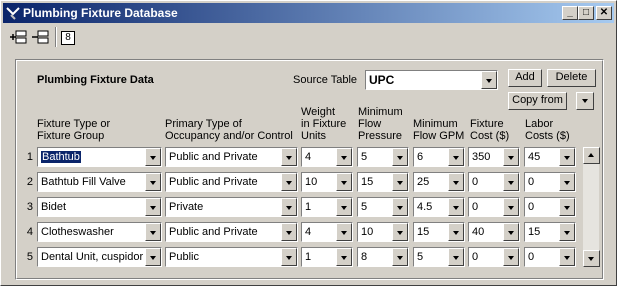  What do you see at coordinates (95, 80) in the screenshot?
I see `panel-heading: Plumbing Fixture Data` at bounding box center [95, 80].